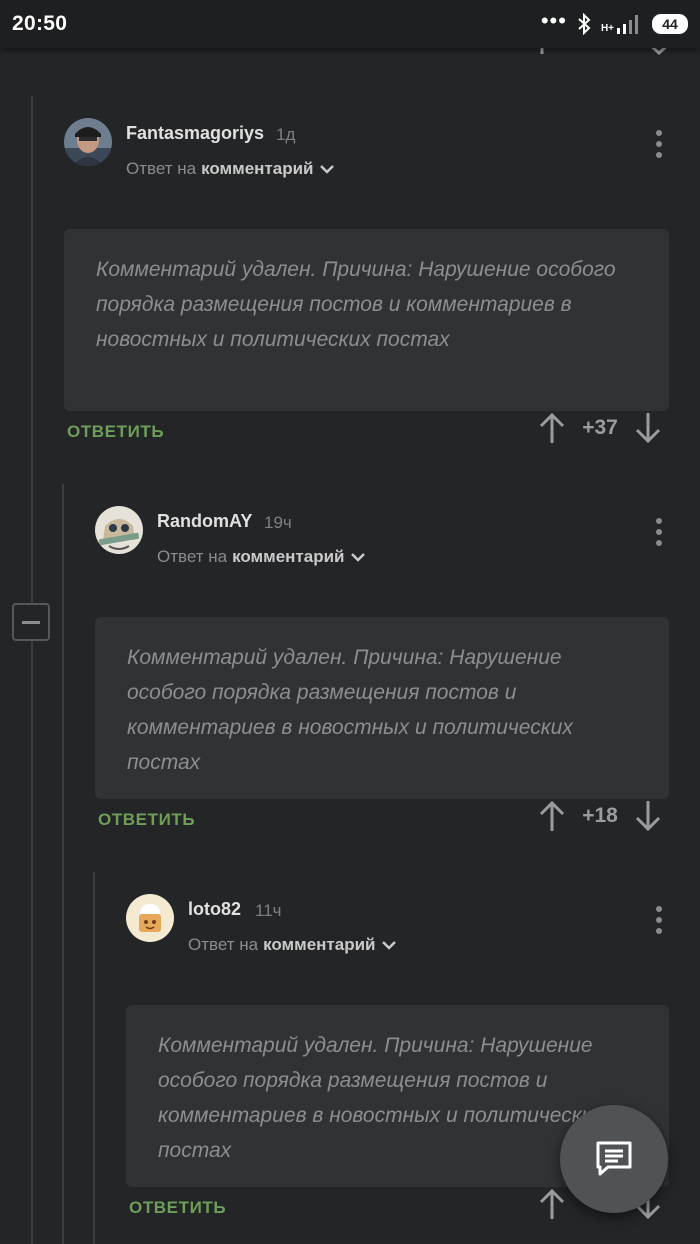 This screenshot has width=700, height=1244. What do you see at coordinates (268, 910) in the screenshot?
I see `comment-time: 11ч` at bounding box center [268, 910].